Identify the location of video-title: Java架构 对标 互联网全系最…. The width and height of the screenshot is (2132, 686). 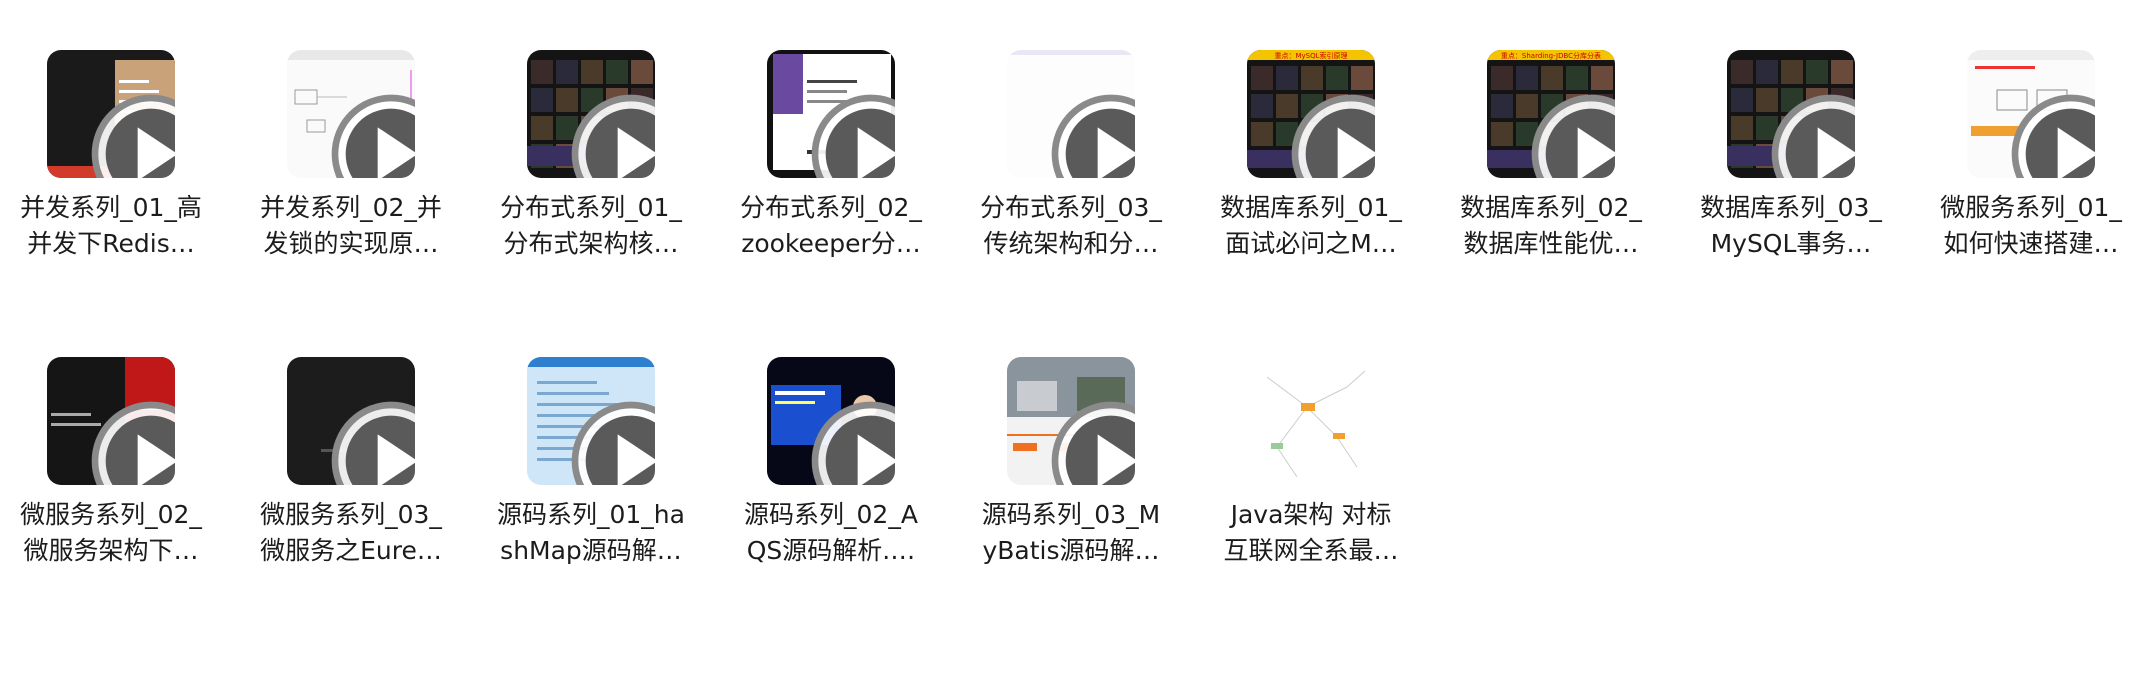
(1311, 533).